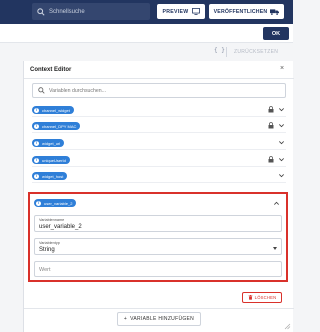 Image resolution: width=320 pixels, height=332 pixels. What do you see at coordinates (159, 143) in the screenshot?
I see `variable-row: Twidget_url` at bounding box center [159, 143].